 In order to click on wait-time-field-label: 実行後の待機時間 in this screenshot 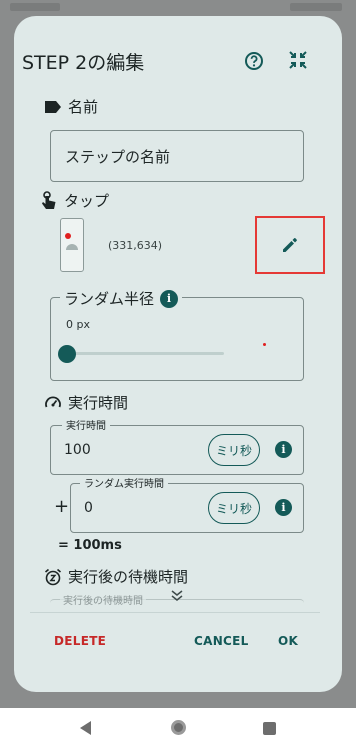, I will do `click(103, 599)`.